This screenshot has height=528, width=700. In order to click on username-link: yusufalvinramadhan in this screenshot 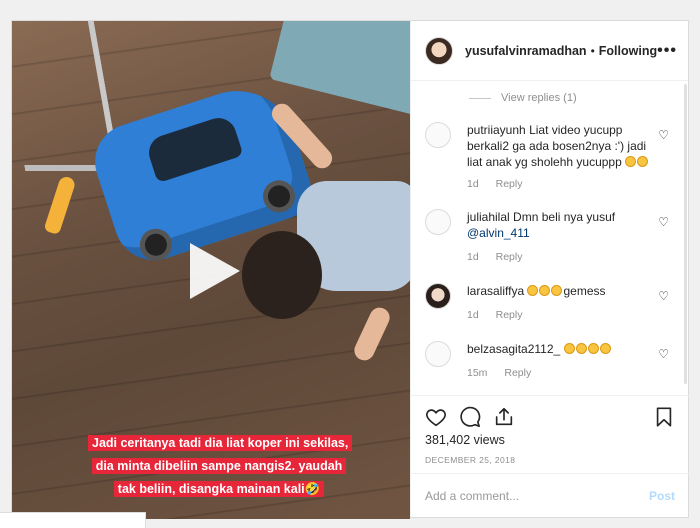, I will do `click(526, 51)`.